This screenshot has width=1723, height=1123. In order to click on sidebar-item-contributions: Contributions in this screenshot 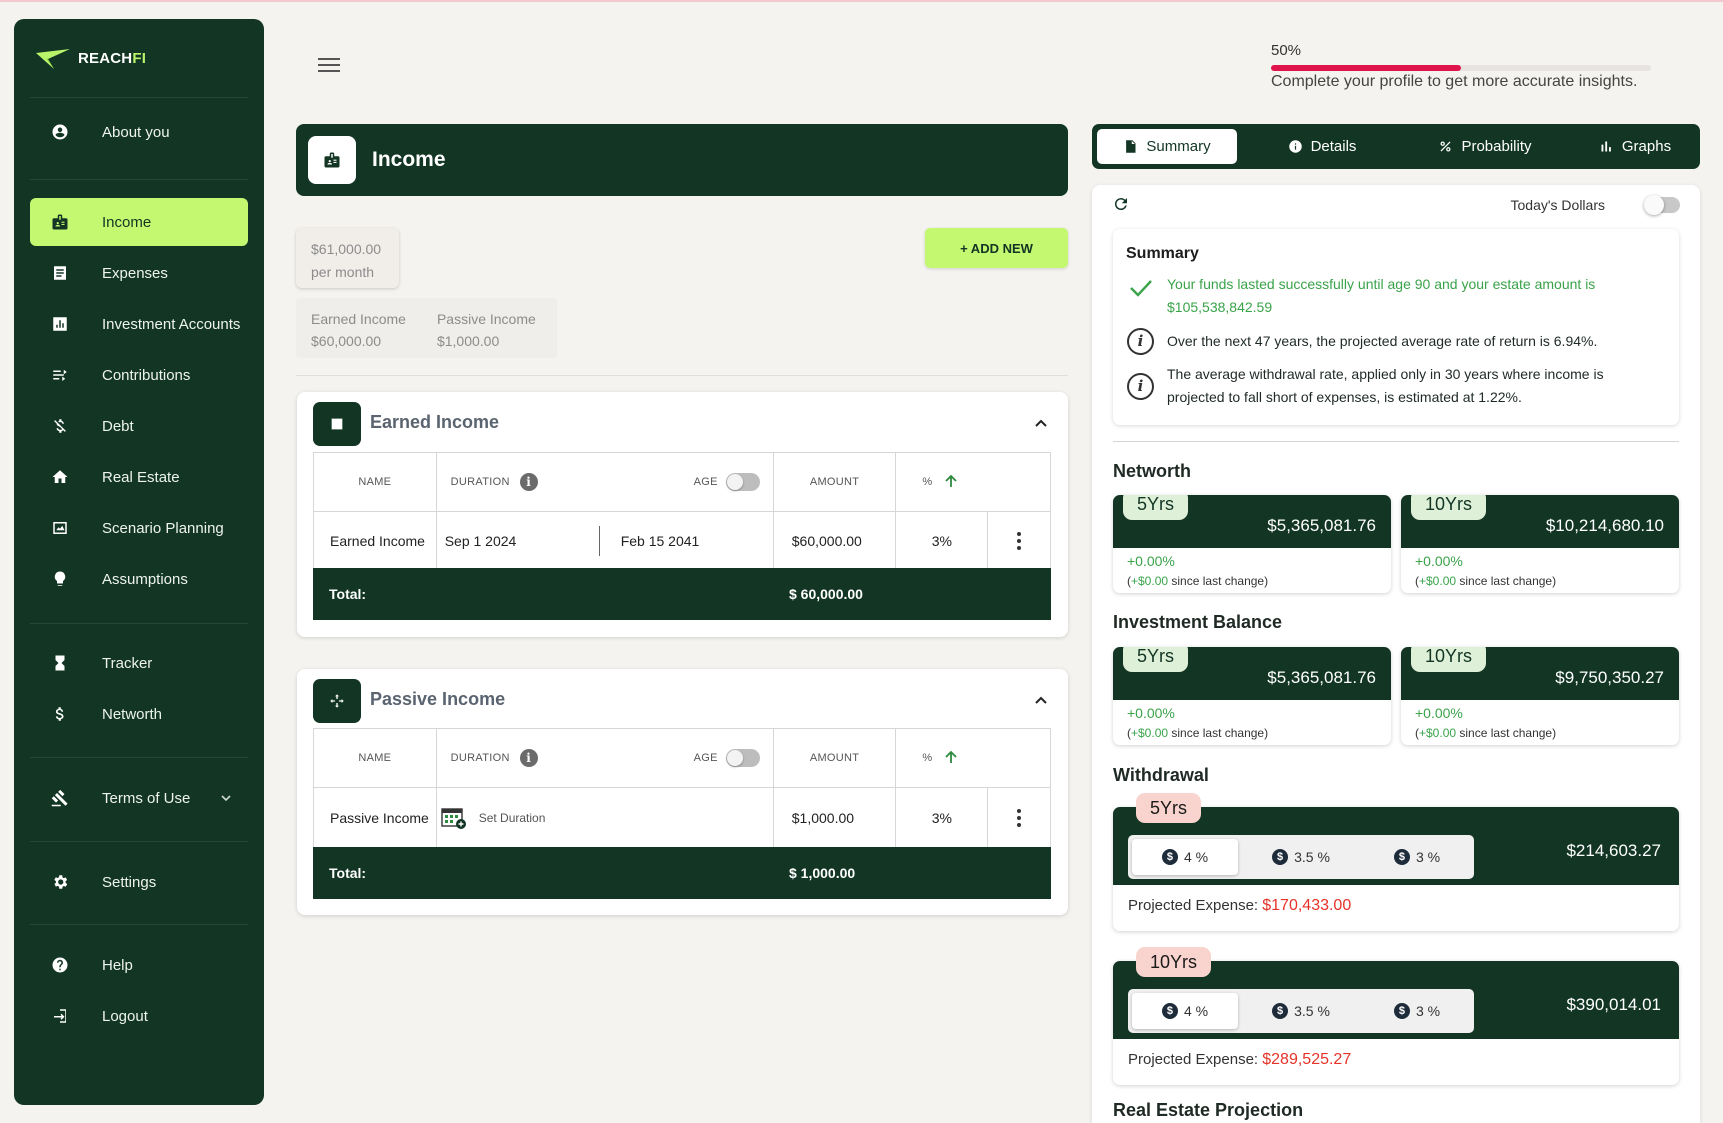, I will do `click(139, 375)`.